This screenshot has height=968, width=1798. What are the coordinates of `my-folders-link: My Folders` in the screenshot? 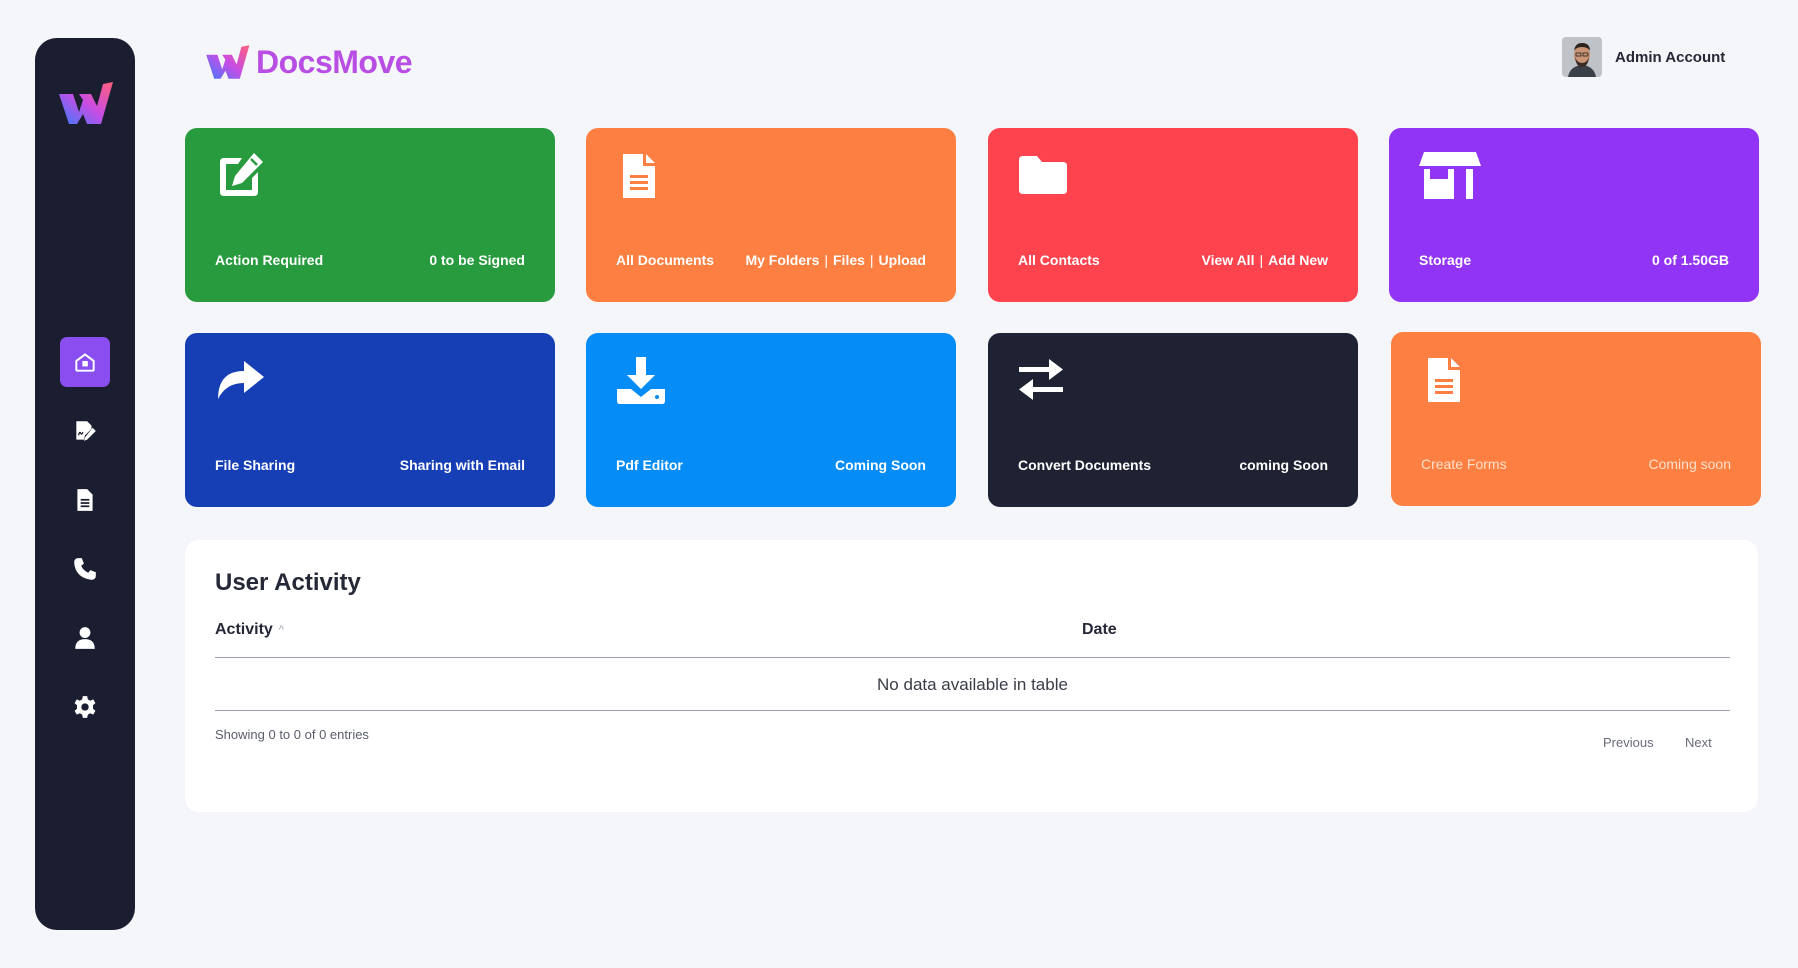 It's located at (782, 260).